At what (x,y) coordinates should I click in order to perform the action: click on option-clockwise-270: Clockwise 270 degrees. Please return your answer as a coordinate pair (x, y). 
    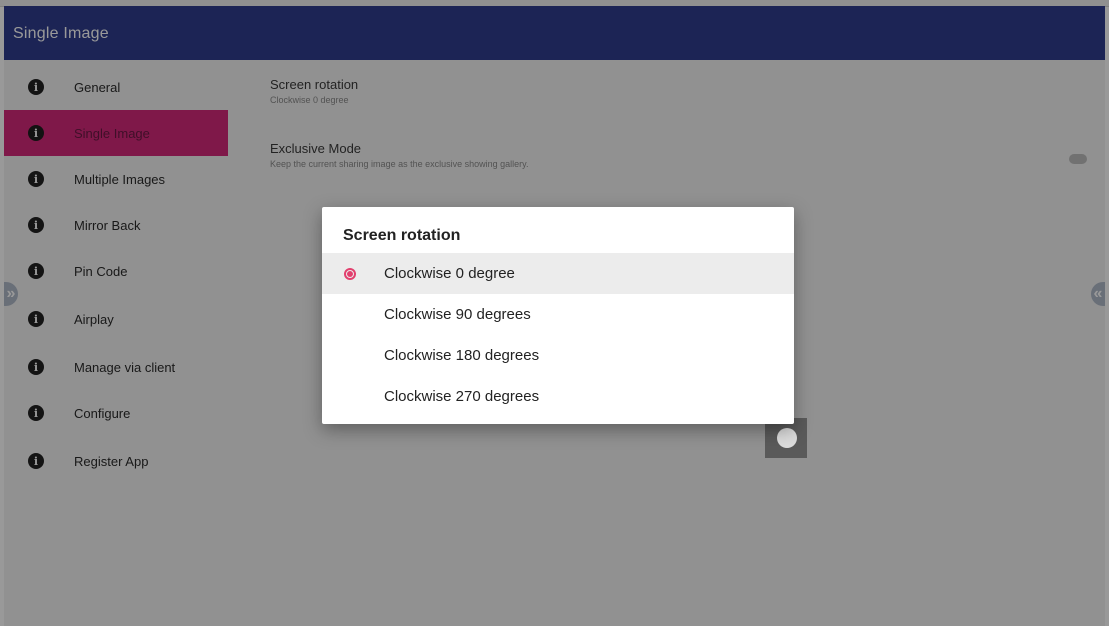
    Looking at the image, I should click on (558, 396).